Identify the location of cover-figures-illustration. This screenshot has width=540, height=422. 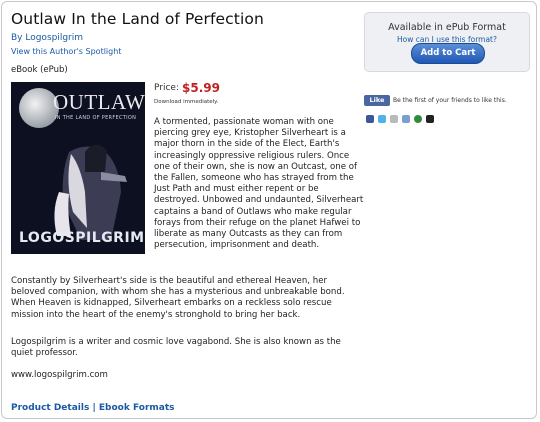
(90, 192).